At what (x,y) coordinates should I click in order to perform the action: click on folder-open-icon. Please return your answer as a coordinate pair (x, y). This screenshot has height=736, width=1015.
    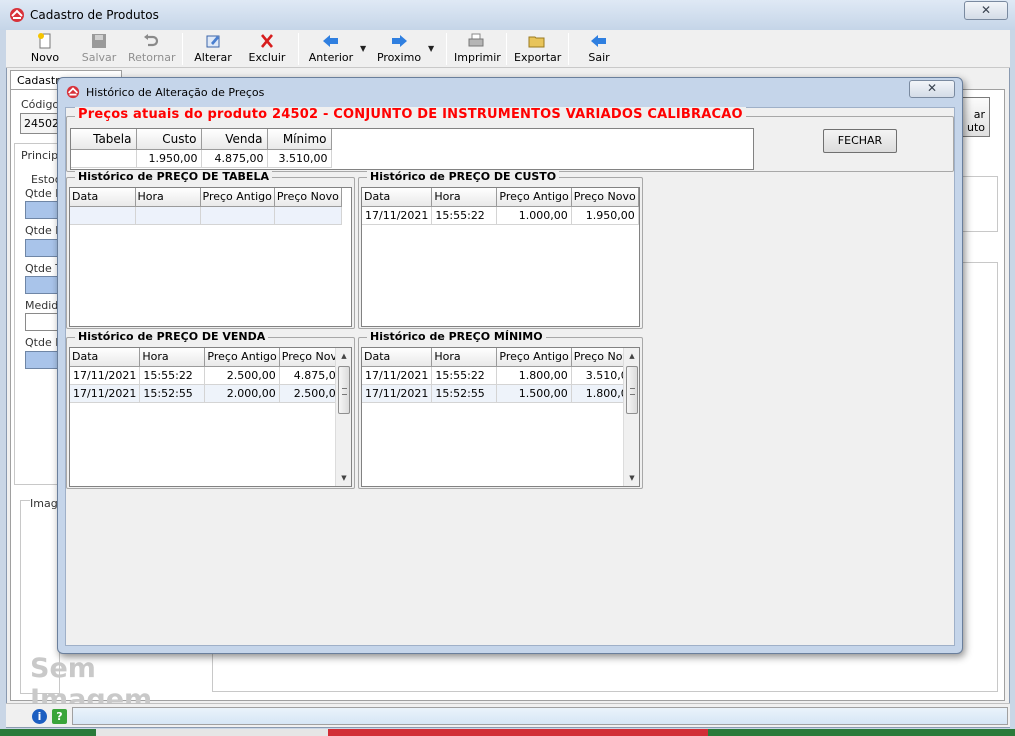
    Looking at the image, I should click on (536, 42).